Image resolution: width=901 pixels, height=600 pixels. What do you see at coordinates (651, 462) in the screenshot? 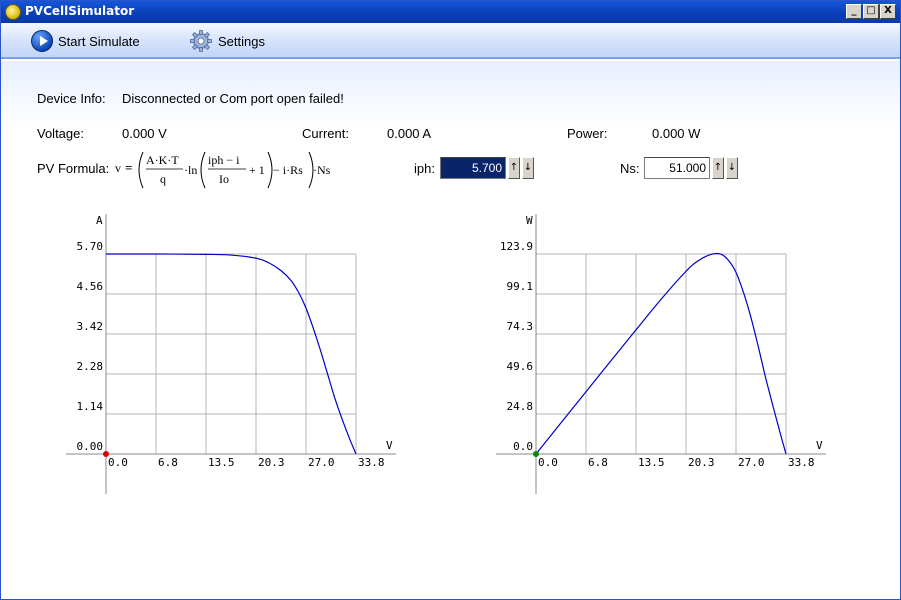
I see `pv-x-tick-label: 13.5` at bounding box center [651, 462].